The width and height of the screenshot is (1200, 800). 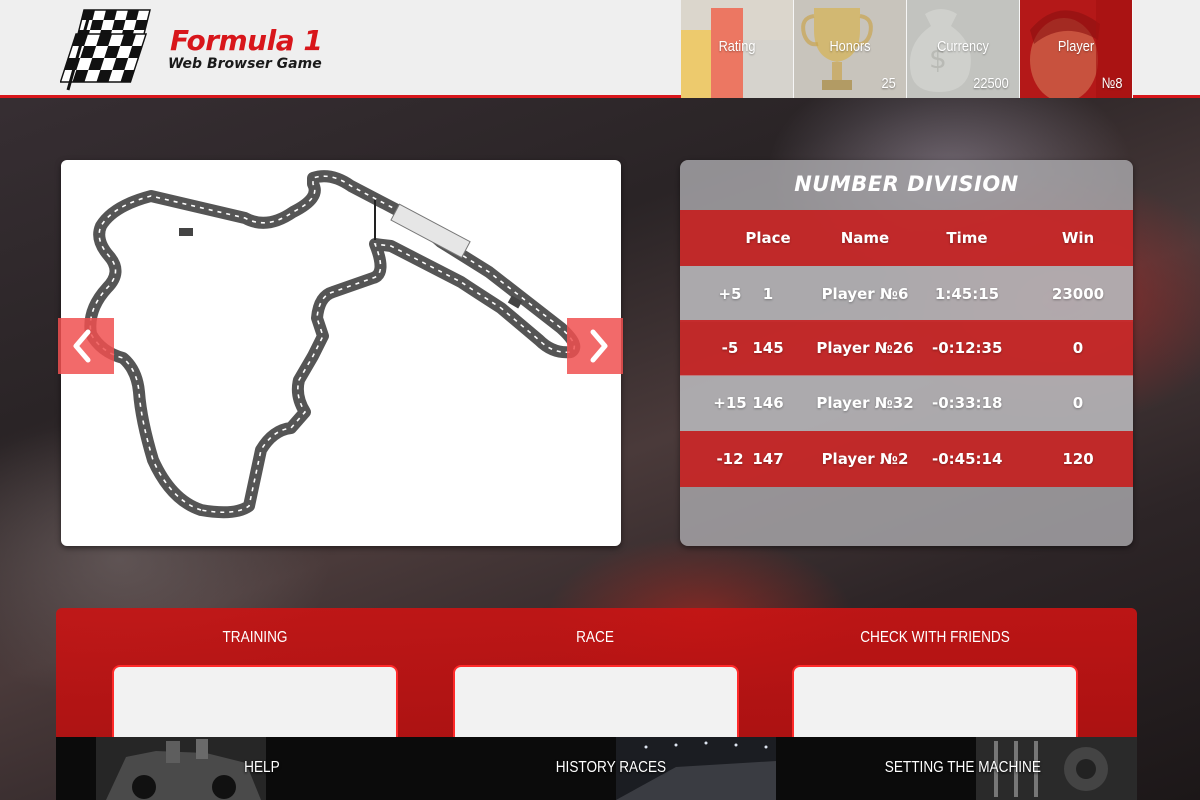 I want to click on help-label: HELP, so click(x=262, y=767).